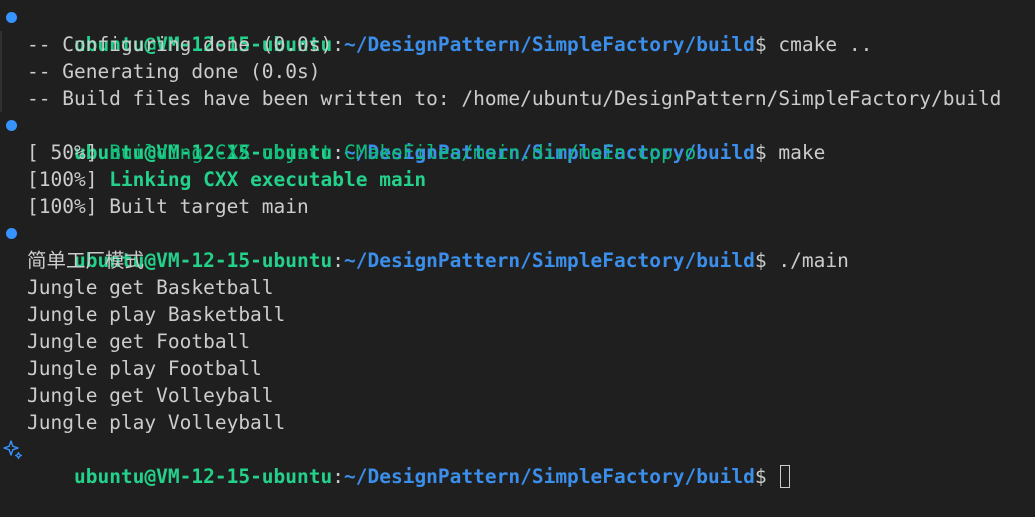 The image size is (1035, 517). I want to click on output-line: [100%] Linking CXX executable main, so click(517, 179).